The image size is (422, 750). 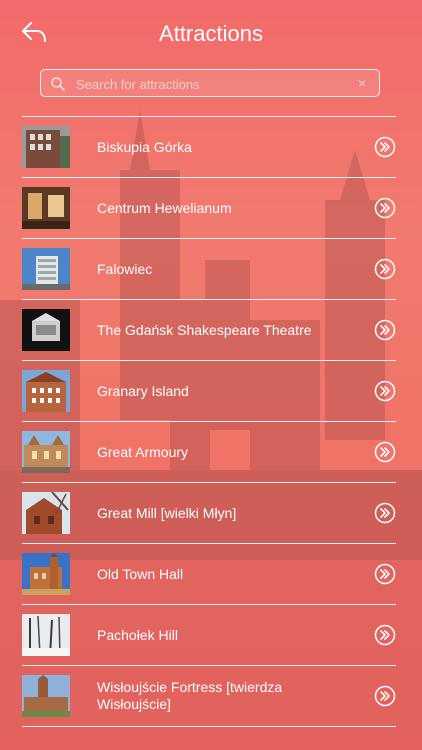 What do you see at coordinates (125, 268) in the screenshot?
I see `attraction-label: Falowiec` at bounding box center [125, 268].